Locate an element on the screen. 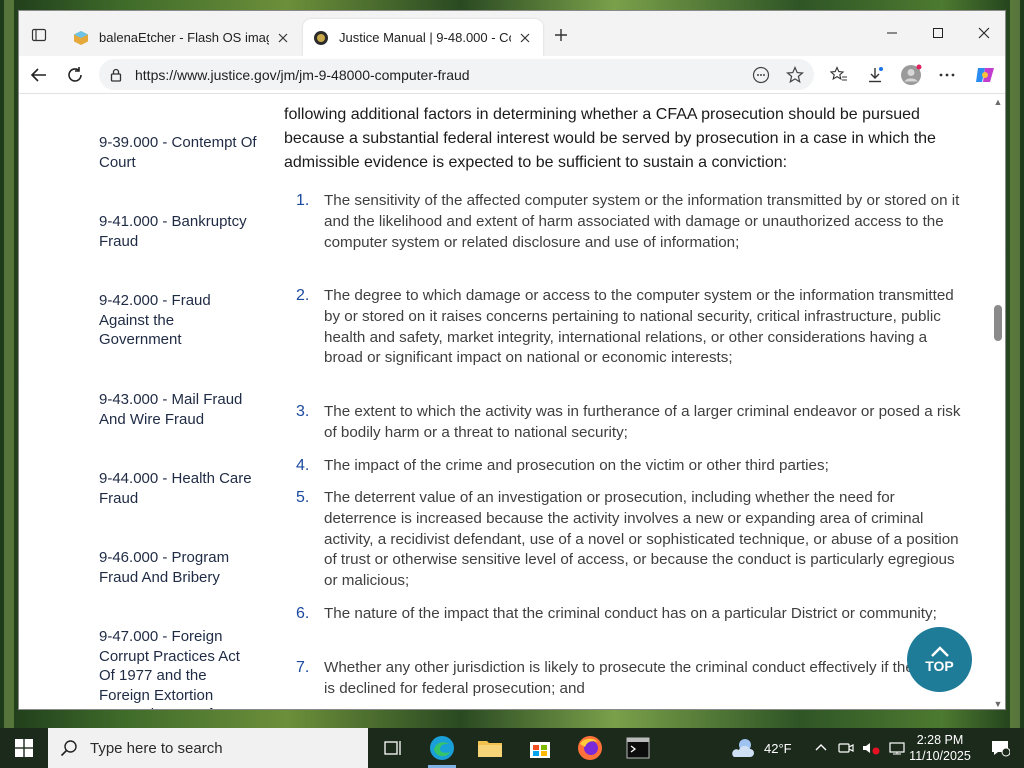 The image size is (1024, 768). taskbar-terminal is located at coordinates (638, 748).